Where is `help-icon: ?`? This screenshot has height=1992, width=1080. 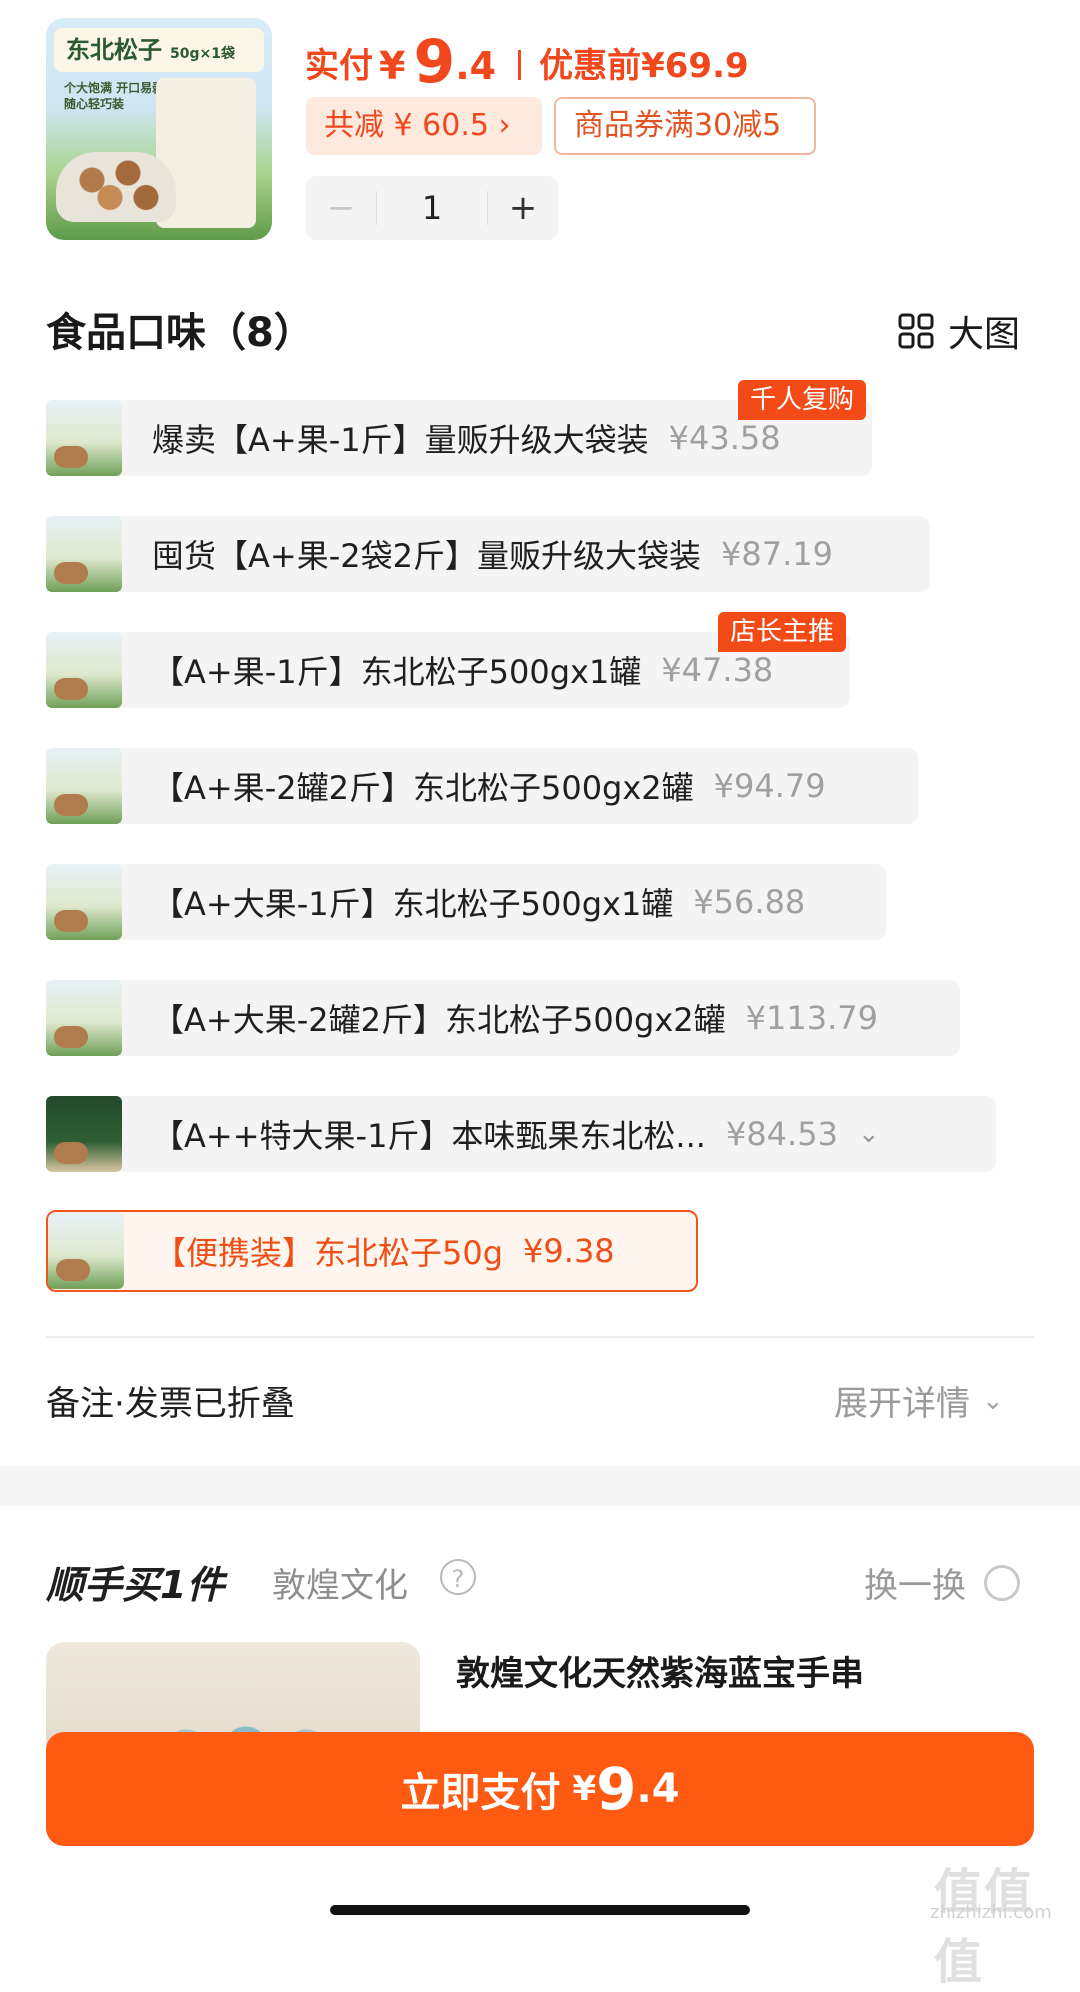 help-icon: ? is located at coordinates (458, 1577).